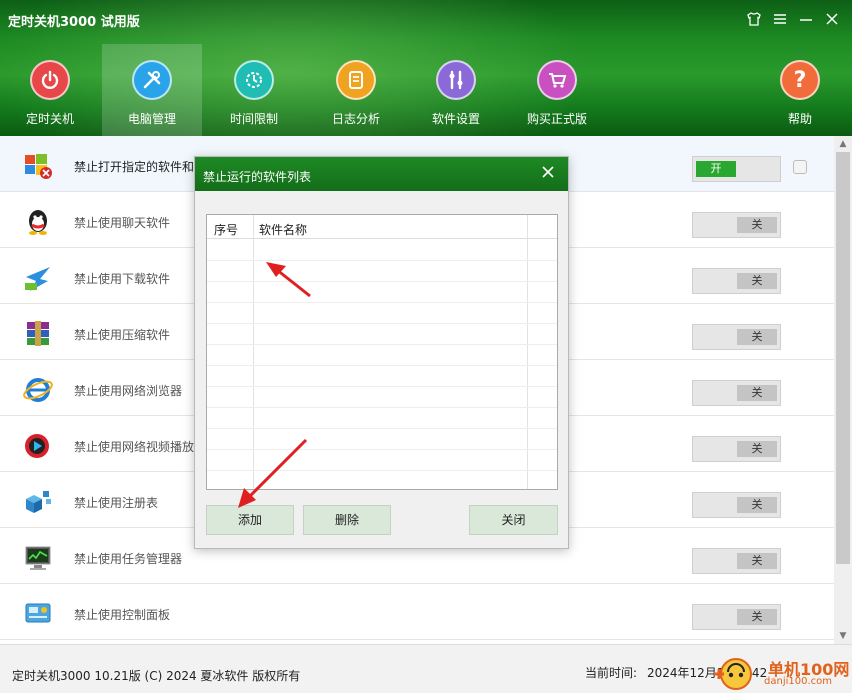 The image size is (852, 693). What do you see at coordinates (254, 80) in the screenshot?
I see `timer-icon` at bounding box center [254, 80].